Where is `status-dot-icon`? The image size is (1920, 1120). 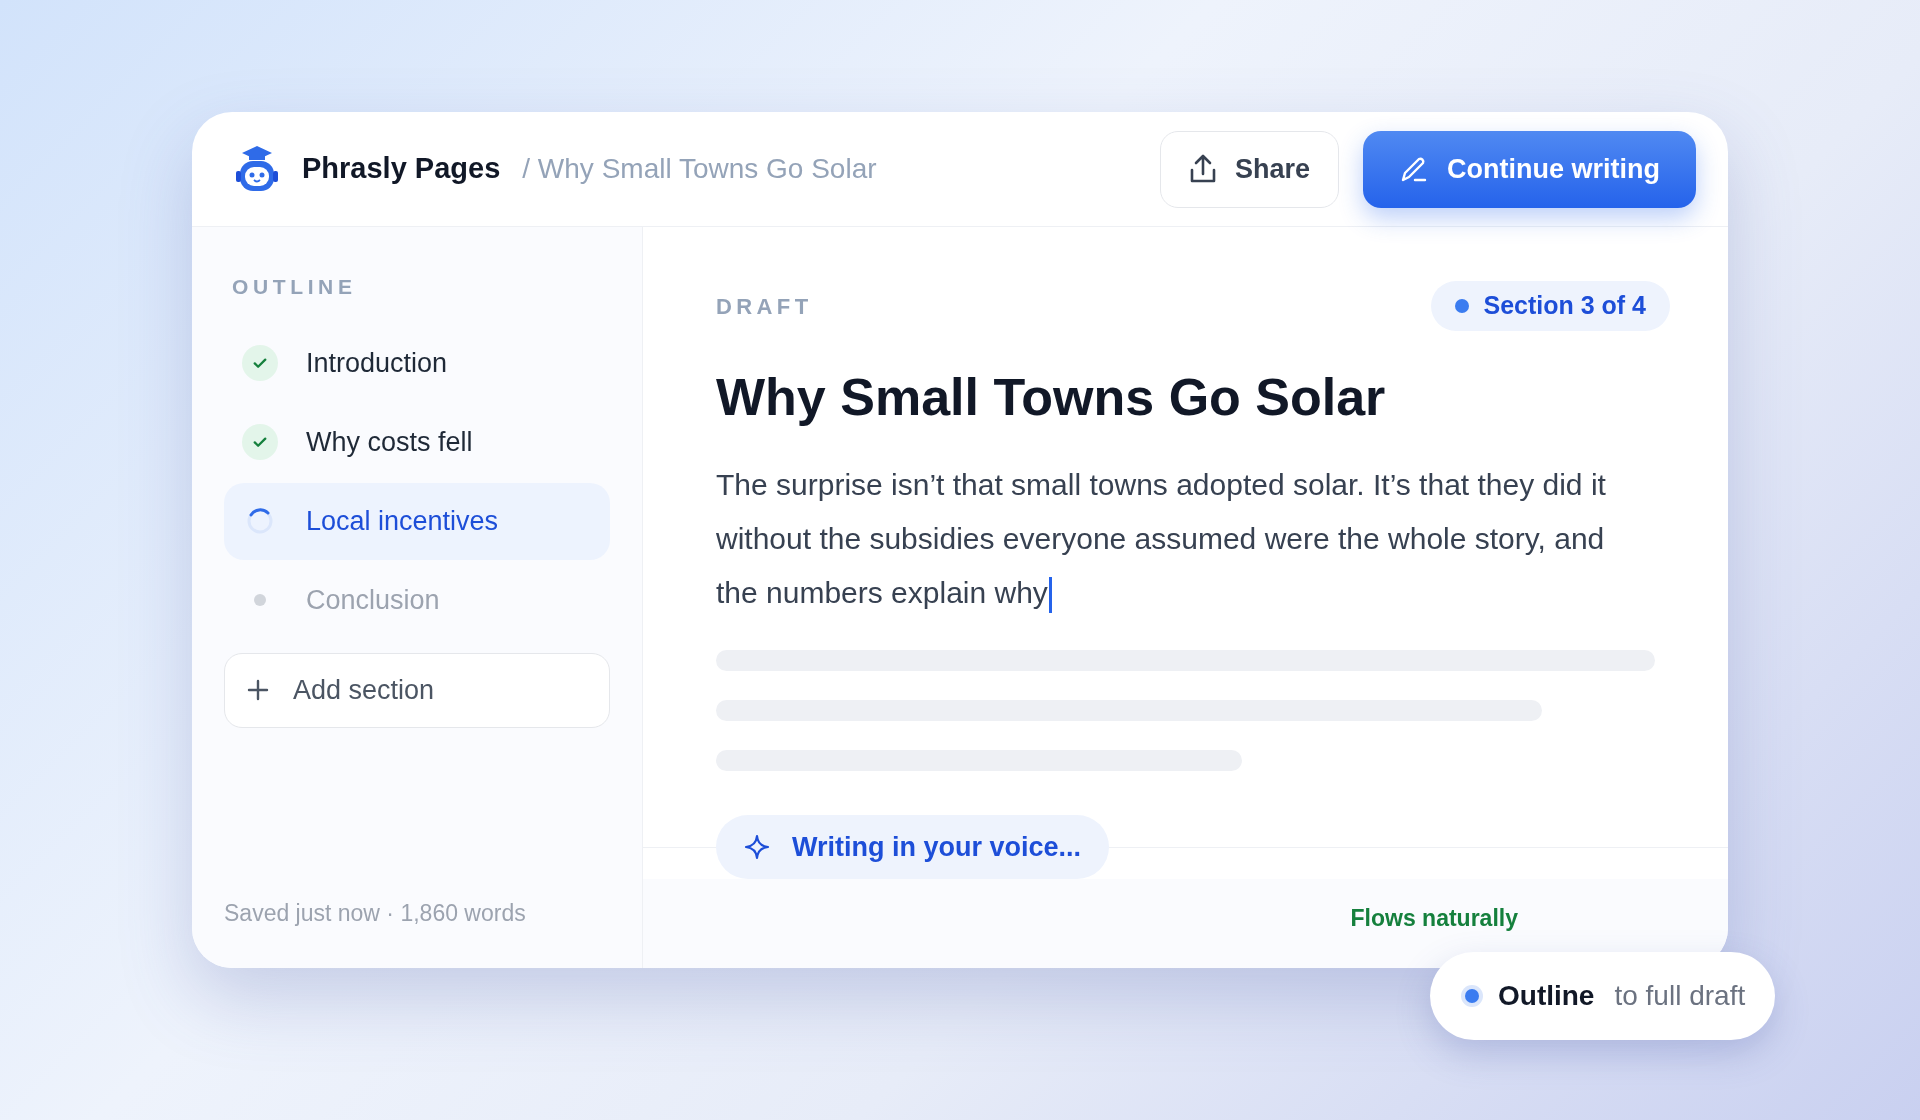
status-dot-icon is located at coordinates (1472, 996).